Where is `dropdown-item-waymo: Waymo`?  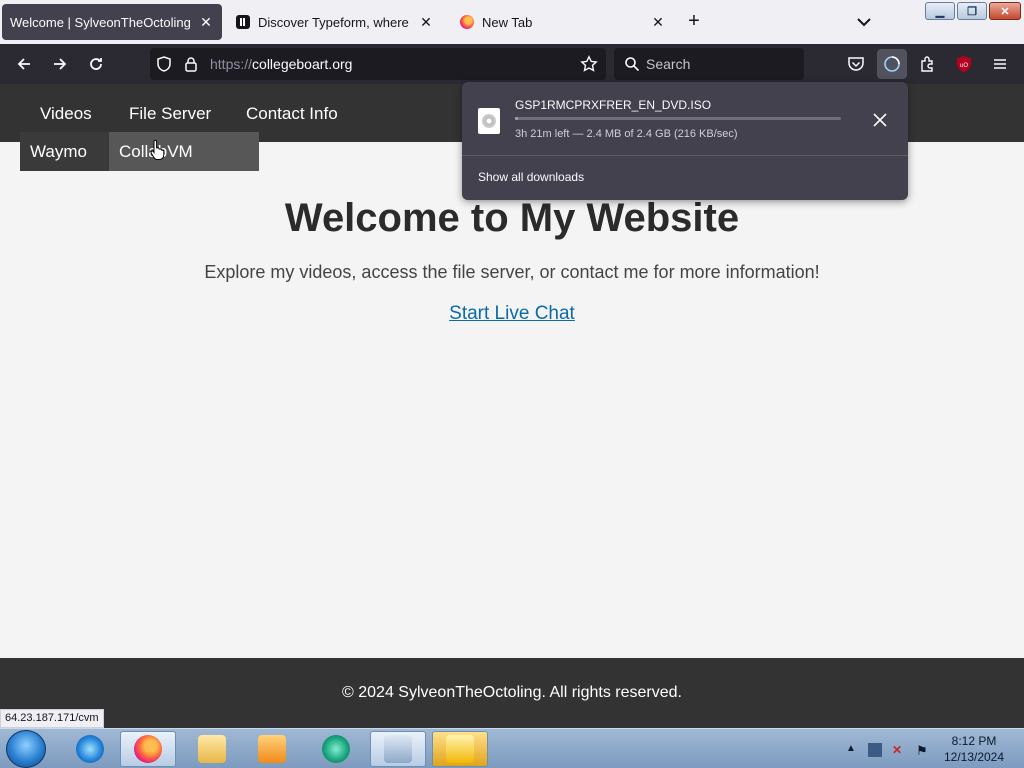
dropdown-item-waymo: Waymo is located at coordinates (64, 151).